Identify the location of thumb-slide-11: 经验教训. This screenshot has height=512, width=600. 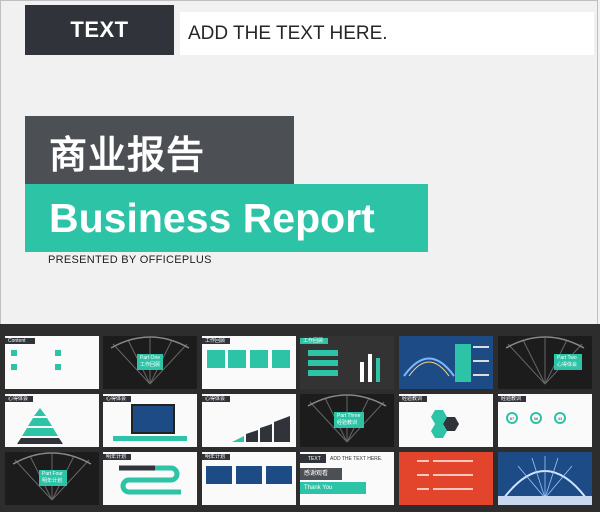
(446, 420).